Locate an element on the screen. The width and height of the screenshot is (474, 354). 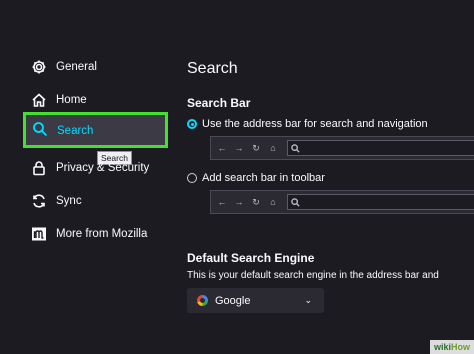
radio-button-selected is located at coordinates (192, 124).